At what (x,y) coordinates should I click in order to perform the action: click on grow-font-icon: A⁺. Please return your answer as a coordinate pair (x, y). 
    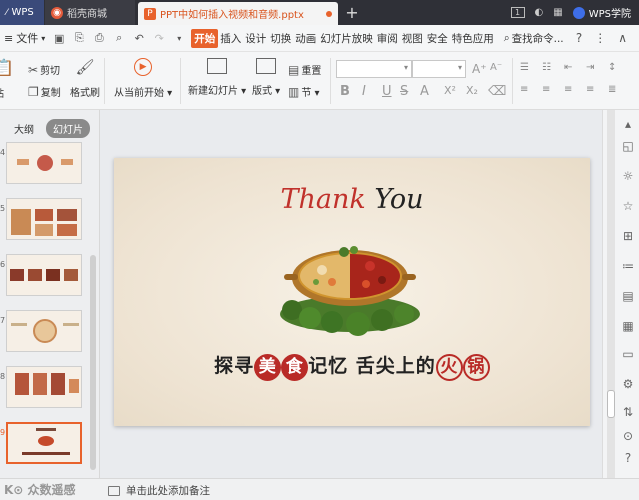
    Looking at the image, I should click on (479, 69).